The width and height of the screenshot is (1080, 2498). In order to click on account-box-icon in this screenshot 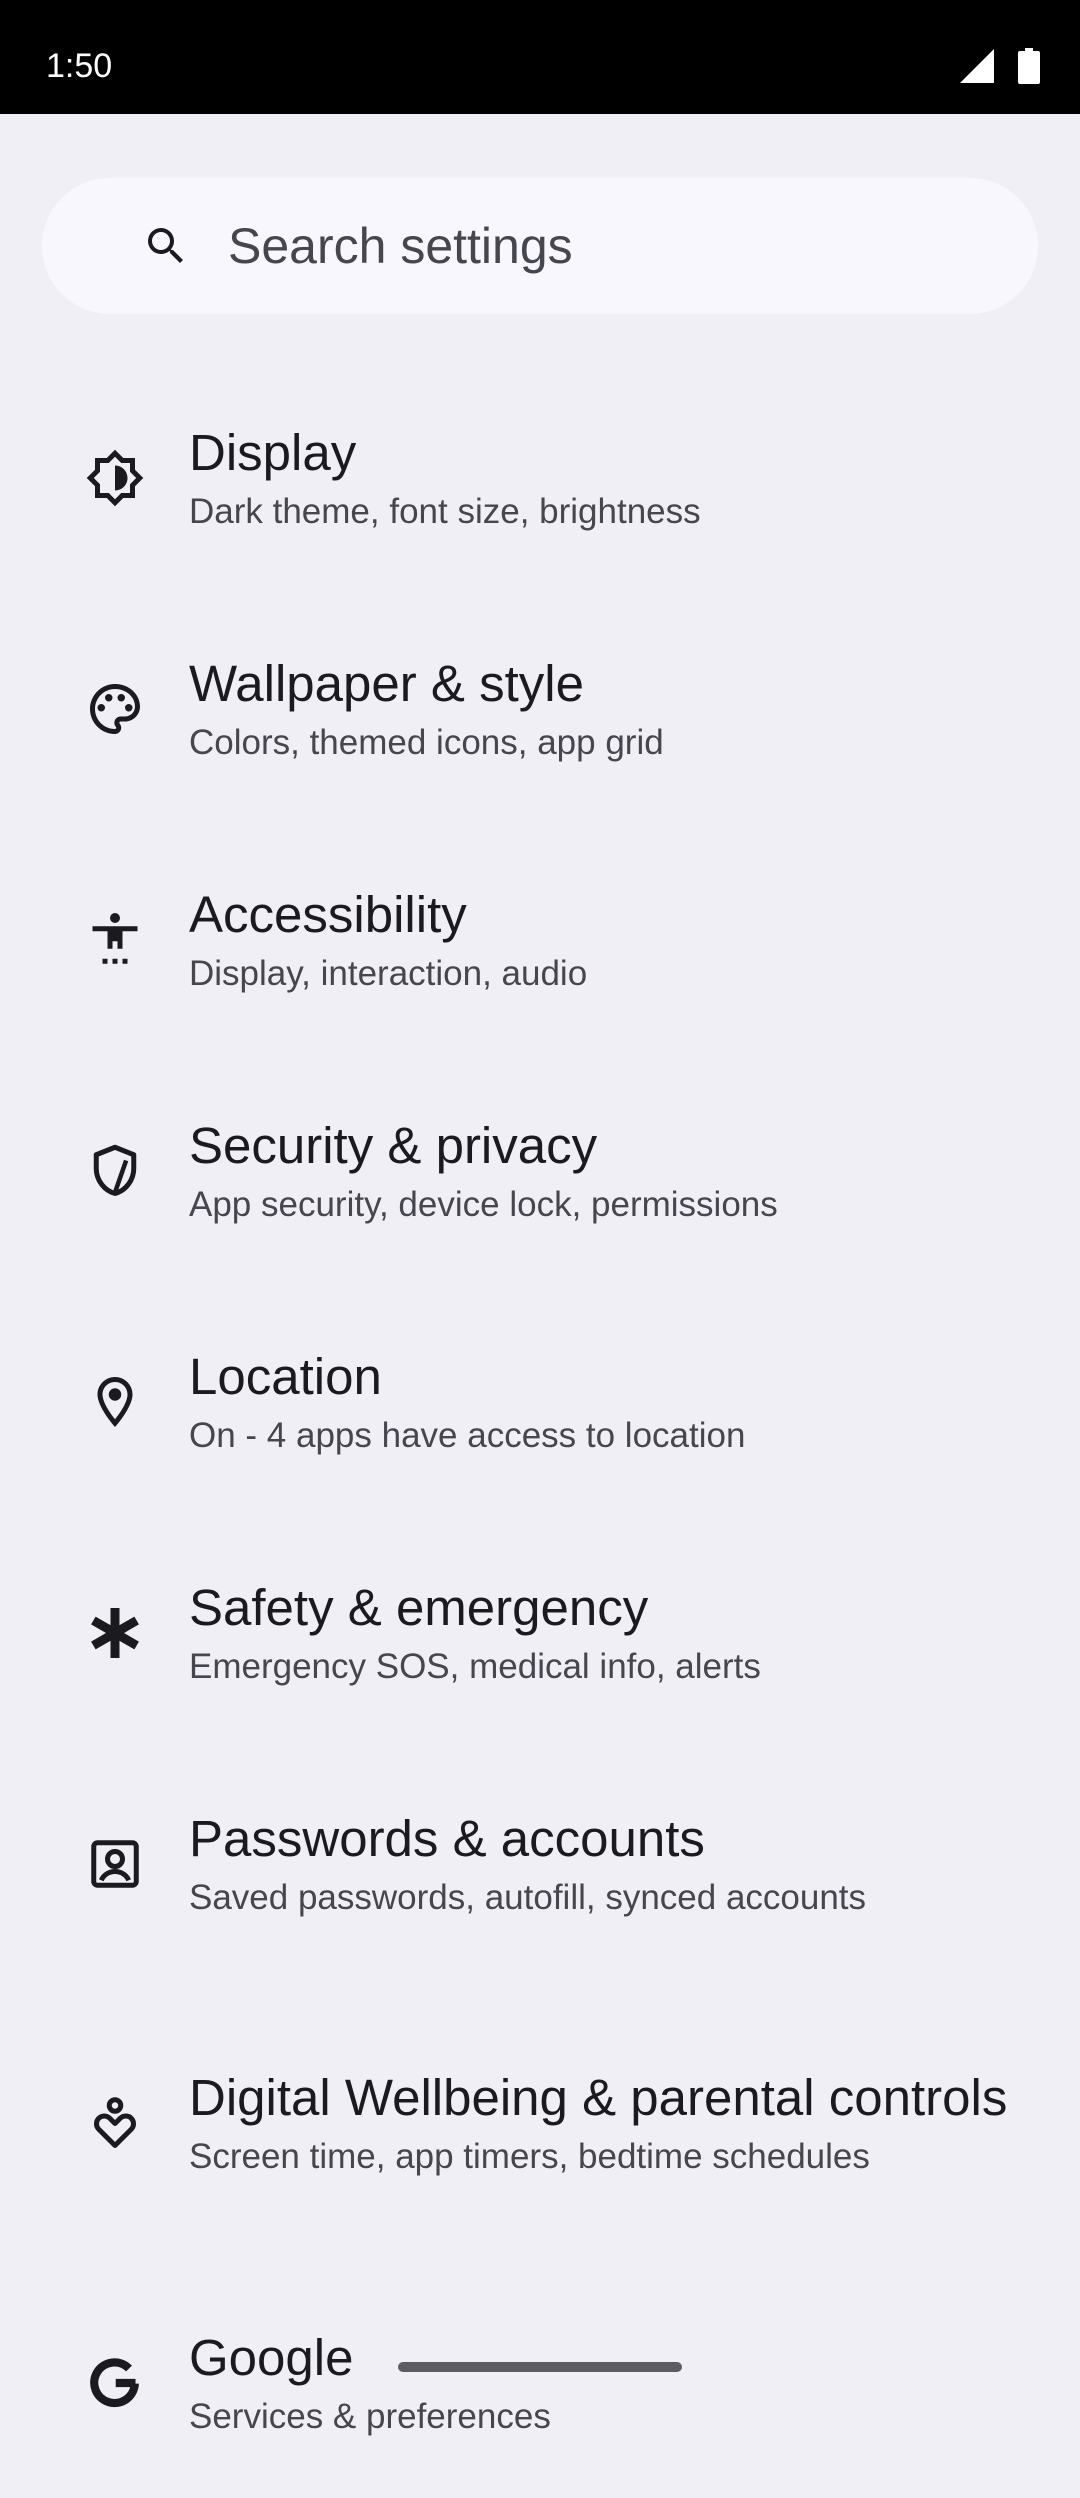, I will do `click(115, 1864)`.